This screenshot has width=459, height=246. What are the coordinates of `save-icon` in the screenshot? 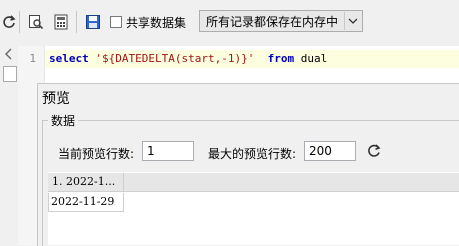 It's located at (93, 22).